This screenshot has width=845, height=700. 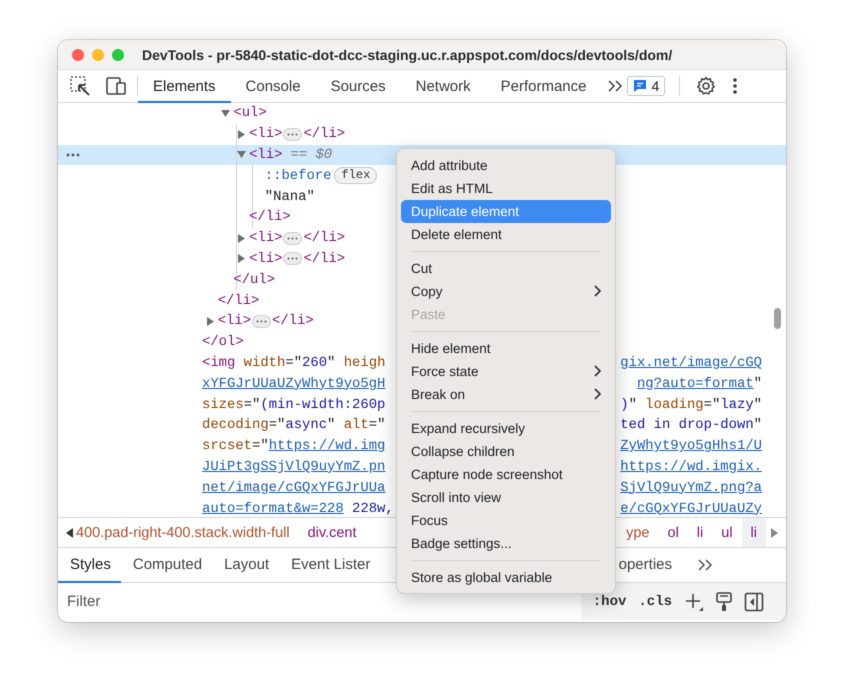 I want to click on code-line: auto=format&w=228 228w,, so click(x=298, y=508).